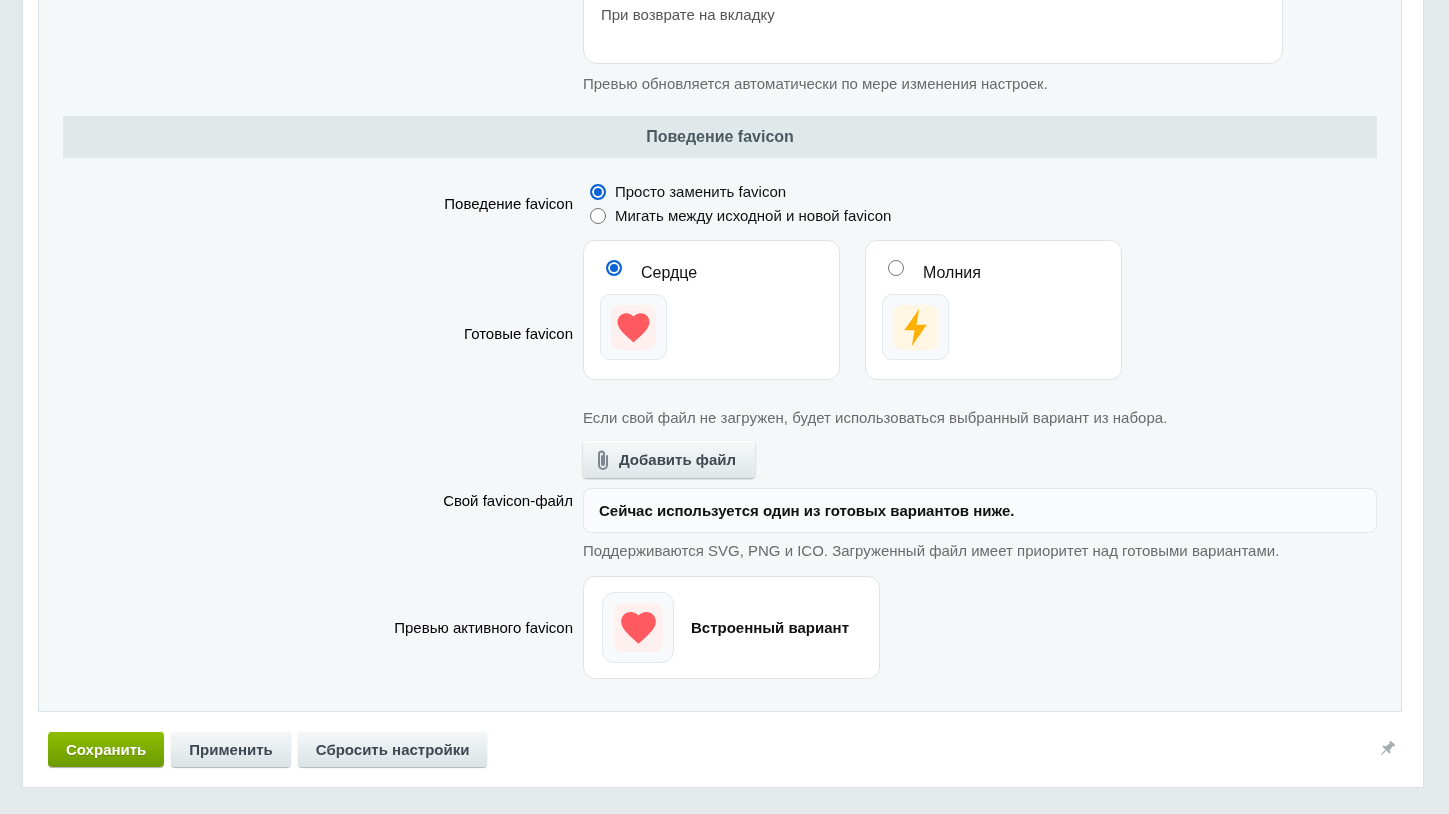  What do you see at coordinates (931, 551) in the screenshot?
I see `hint-text: Поддерживаются SVG, PNG и ICO. Загруженный файл имеет приоритет над готовыми вариантами.` at bounding box center [931, 551].